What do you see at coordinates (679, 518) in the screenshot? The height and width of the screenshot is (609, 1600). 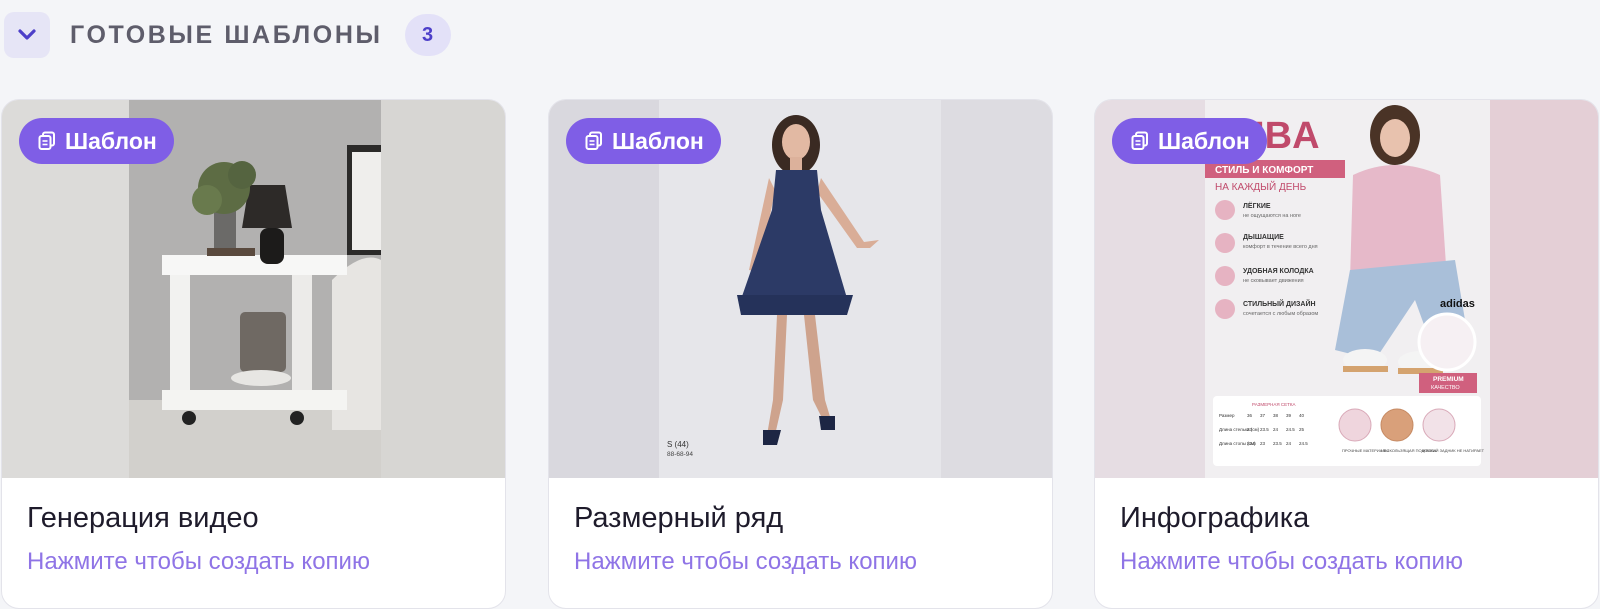 I see `card-title: Размерный ряд` at bounding box center [679, 518].